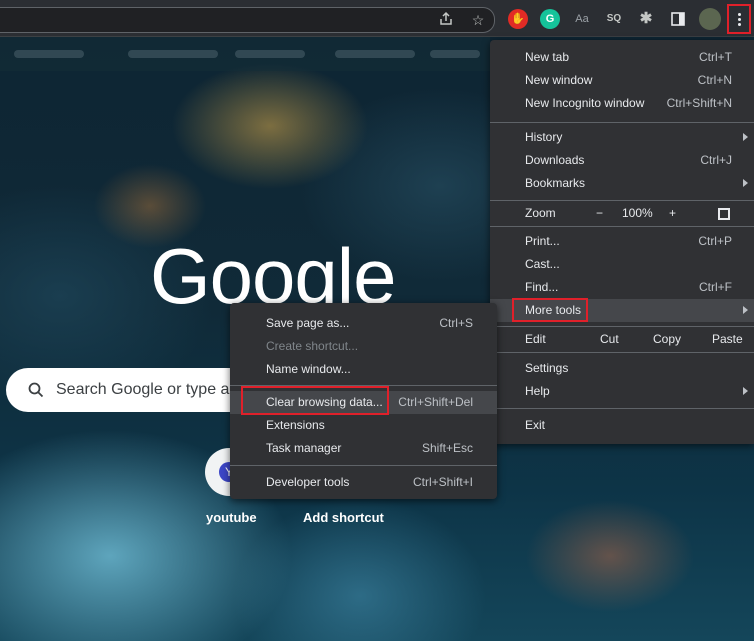 This screenshot has width=754, height=641. What do you see at coordinates (622, 287) in the screenshot?
I see `menu-item-find: Find... Ctrl+F` at bounding box center [622, 287].